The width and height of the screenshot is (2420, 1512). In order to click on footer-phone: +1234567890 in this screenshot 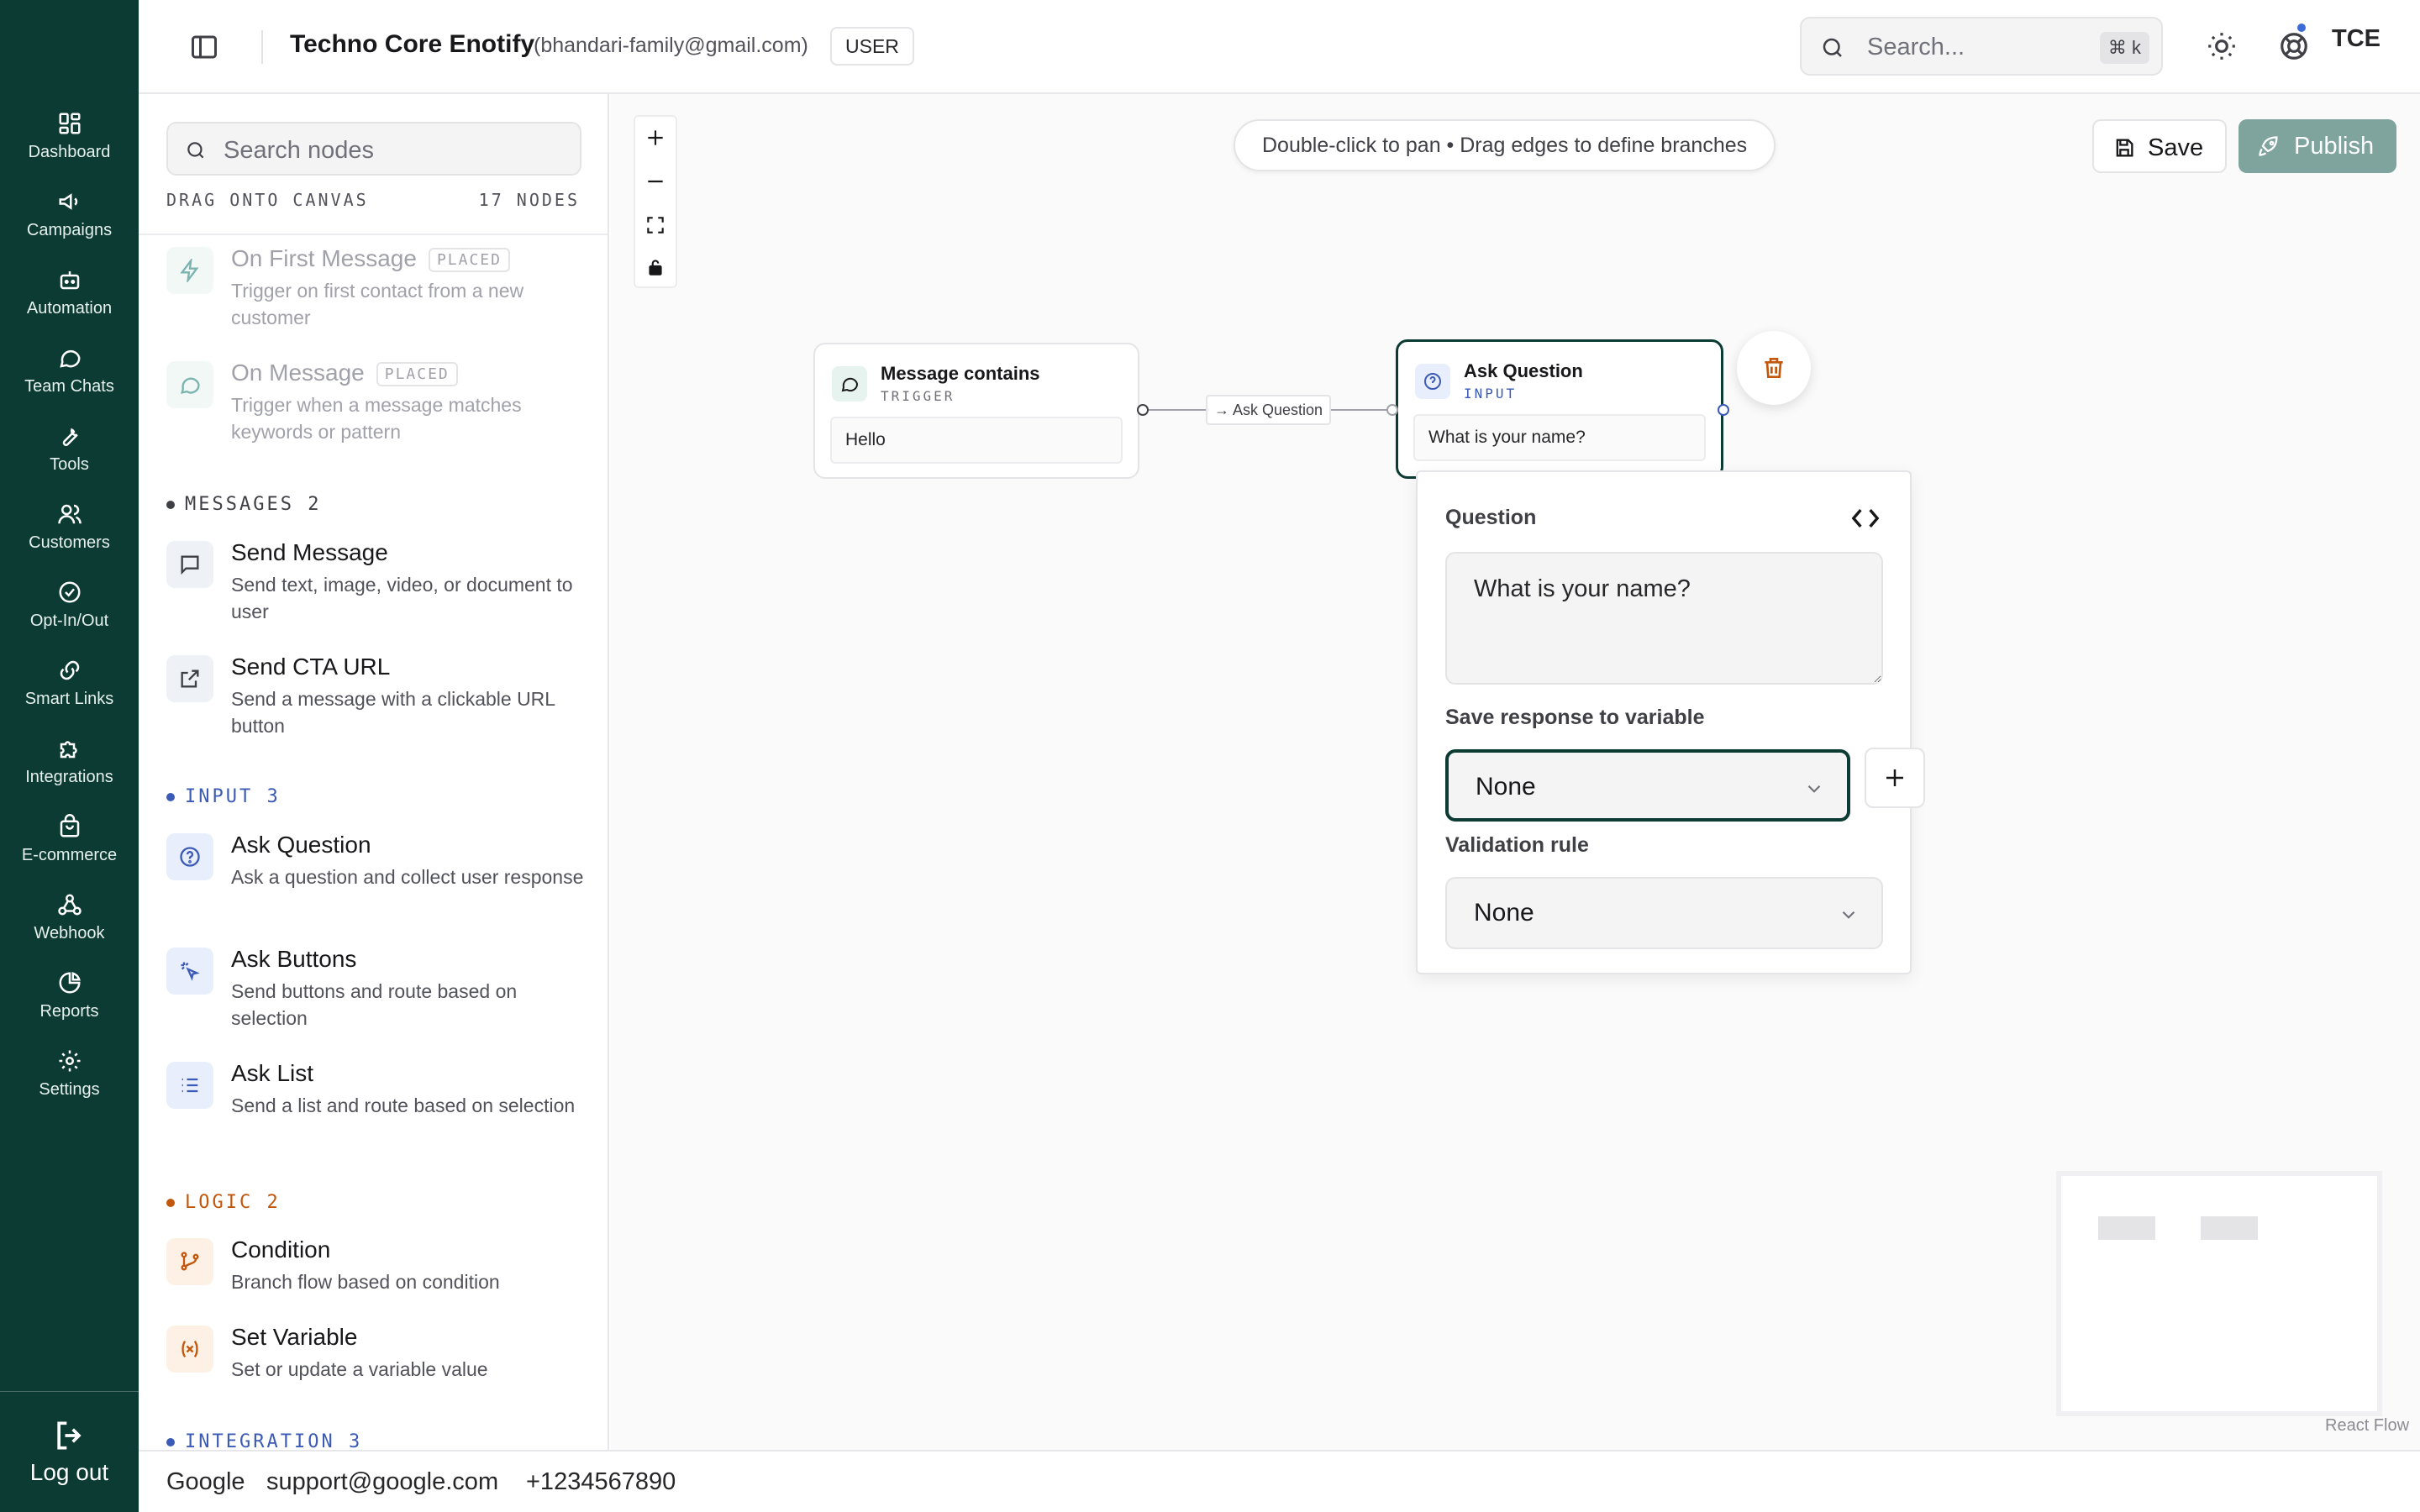, I will do `click(601, 1481)`.